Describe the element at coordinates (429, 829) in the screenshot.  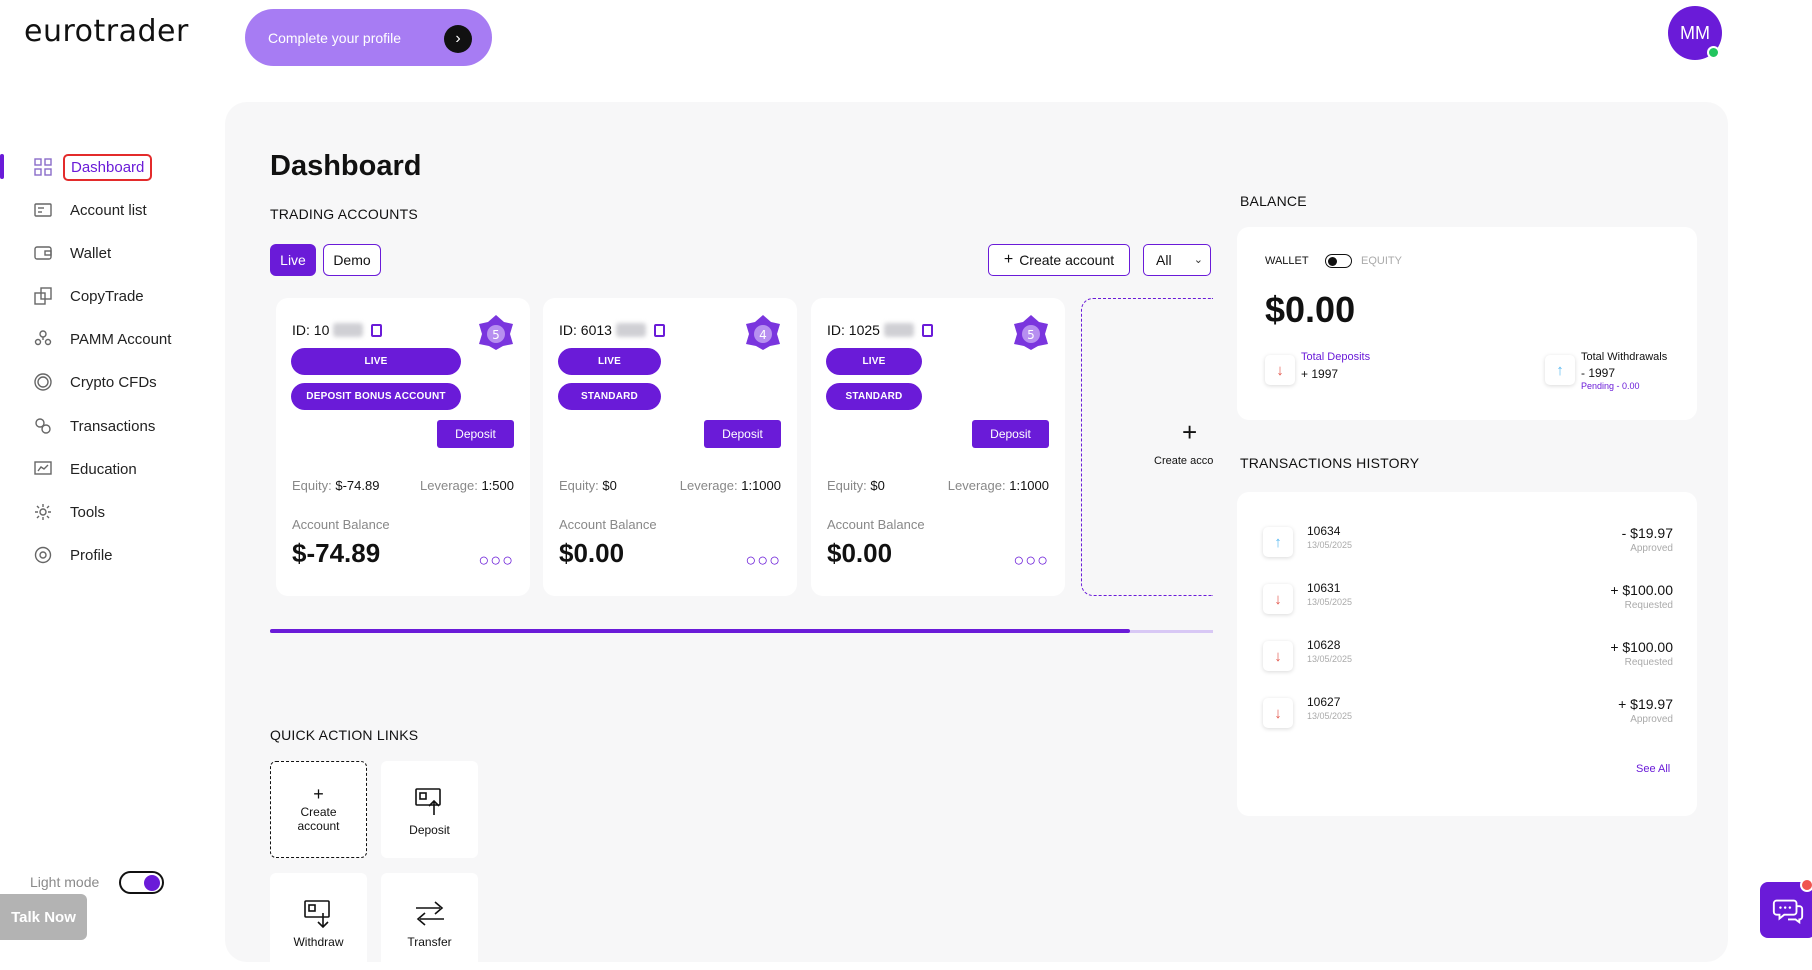
I see `quick-action-label: Deposit` at that location.